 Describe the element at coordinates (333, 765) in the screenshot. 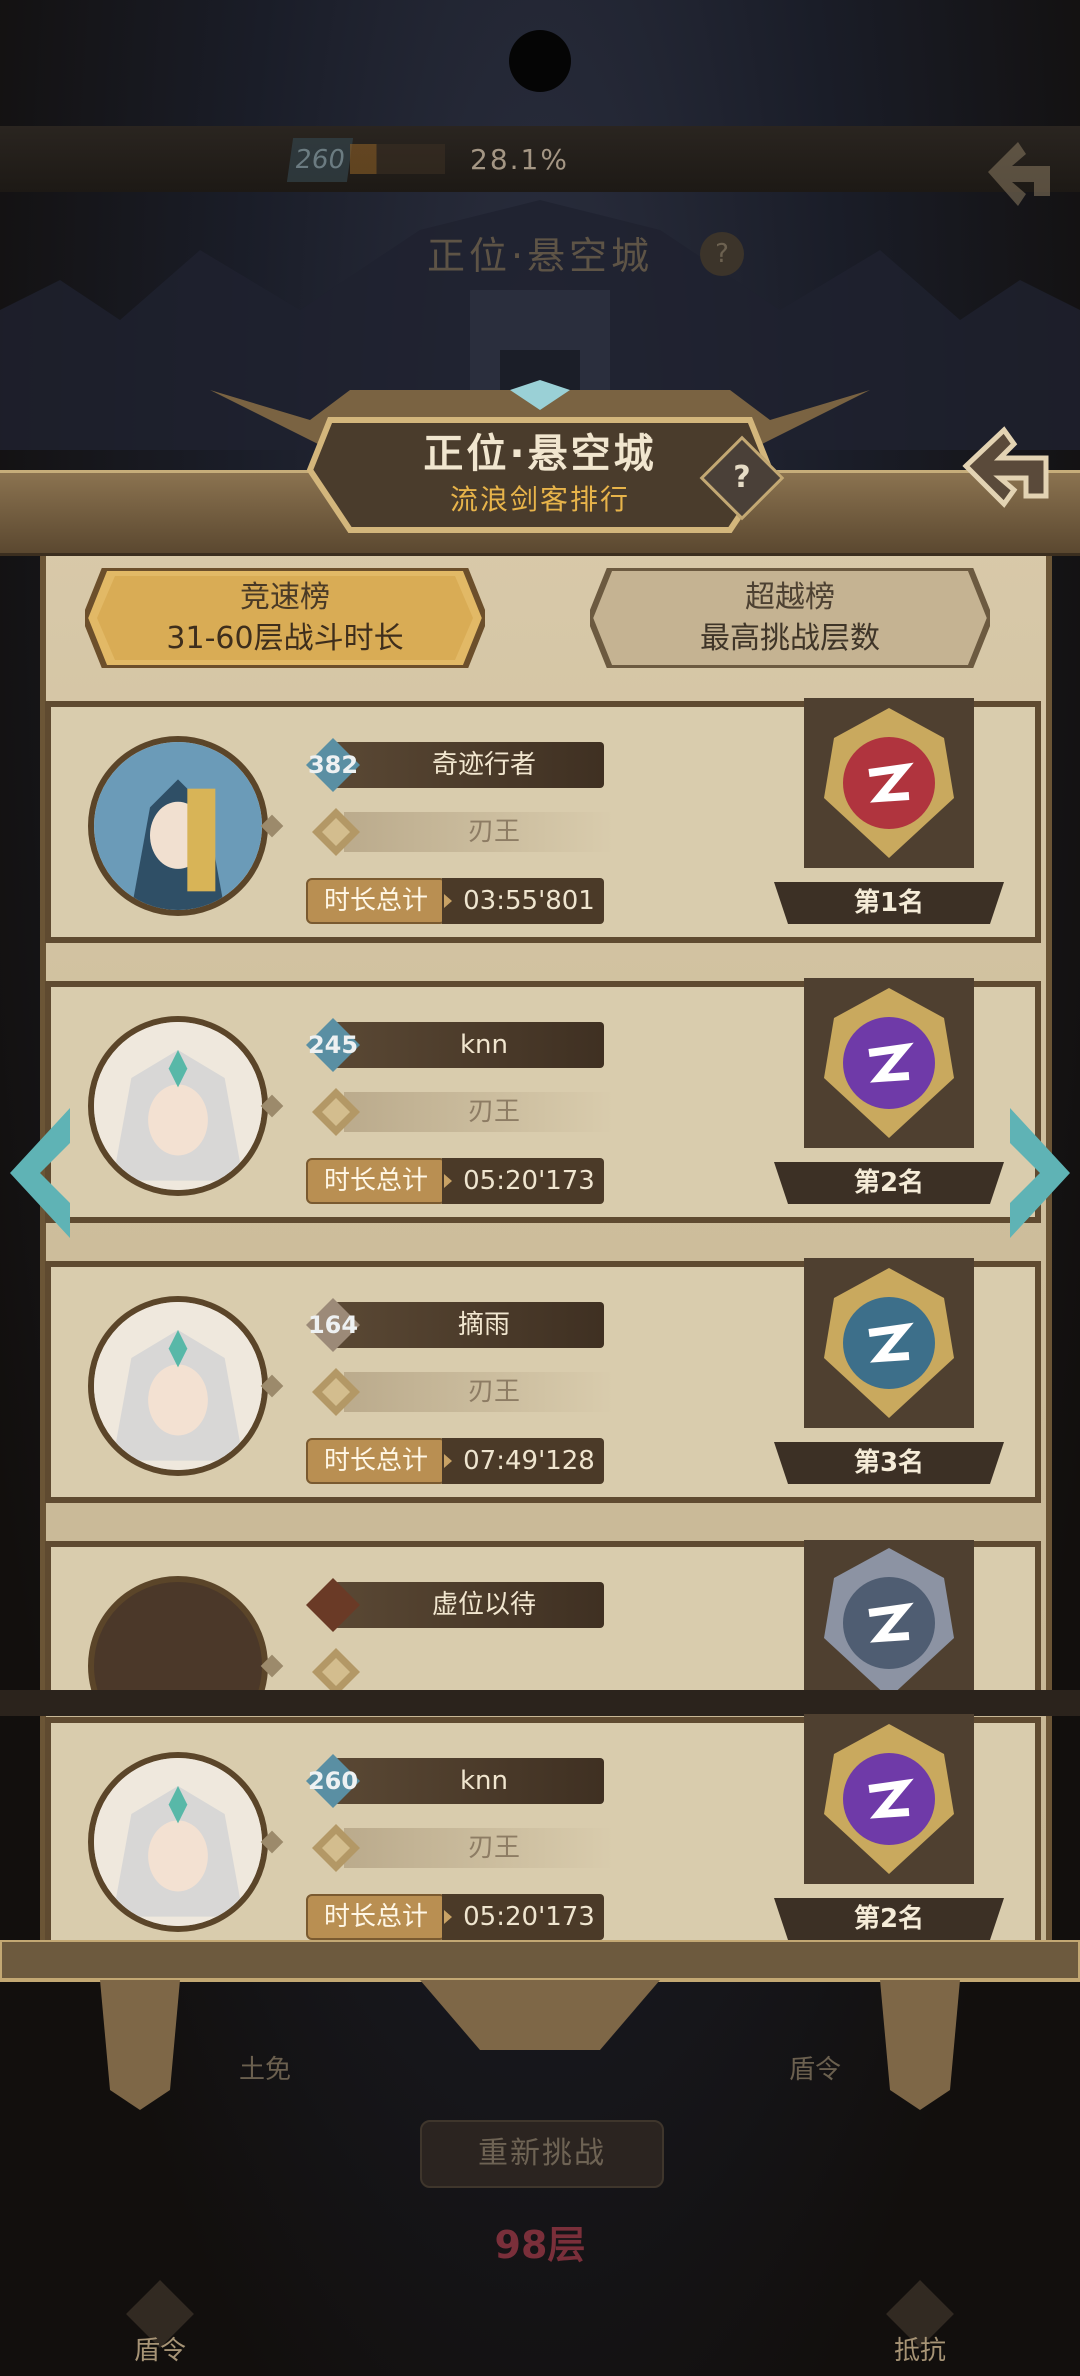

I see `player-level: 382` at that location.